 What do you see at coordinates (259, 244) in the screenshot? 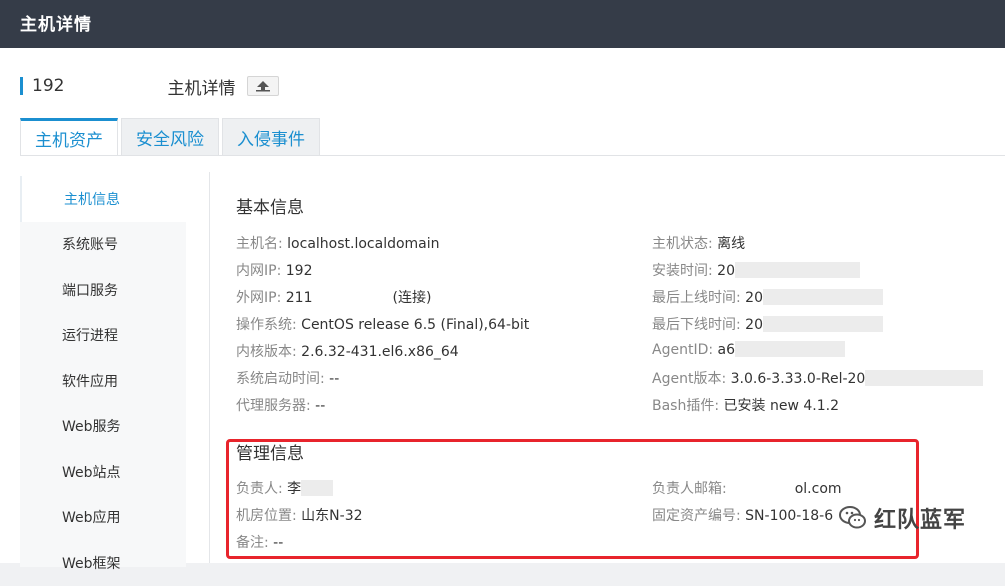
I see `field-label: 主机名:` at bounding box center [259, 244].